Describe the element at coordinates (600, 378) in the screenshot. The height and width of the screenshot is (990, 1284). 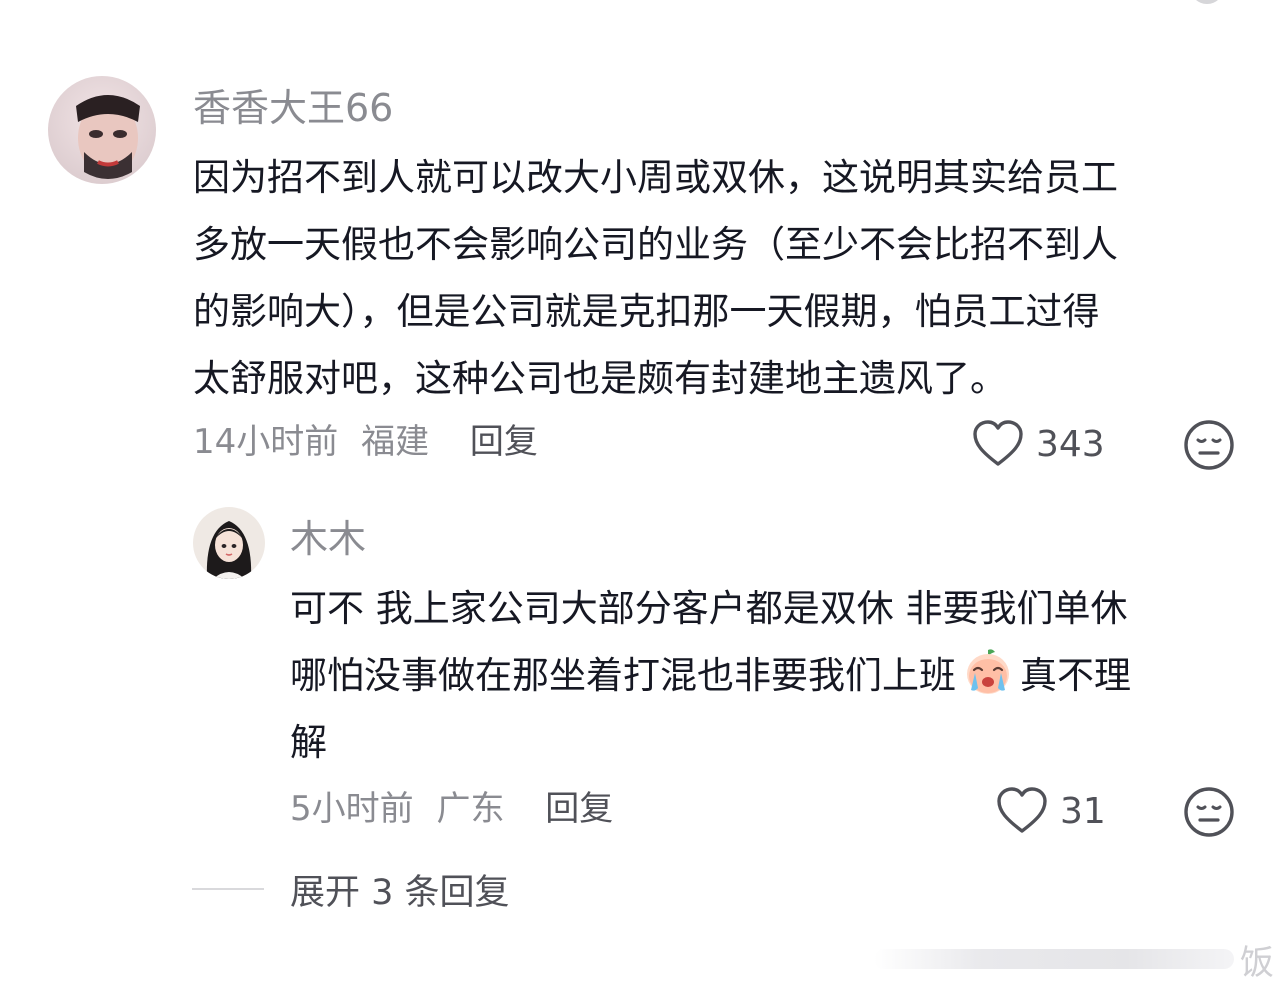
I see `comment-line: 太舒服对吧，这种公司也是颇有封建地主遗风了。` at that location.